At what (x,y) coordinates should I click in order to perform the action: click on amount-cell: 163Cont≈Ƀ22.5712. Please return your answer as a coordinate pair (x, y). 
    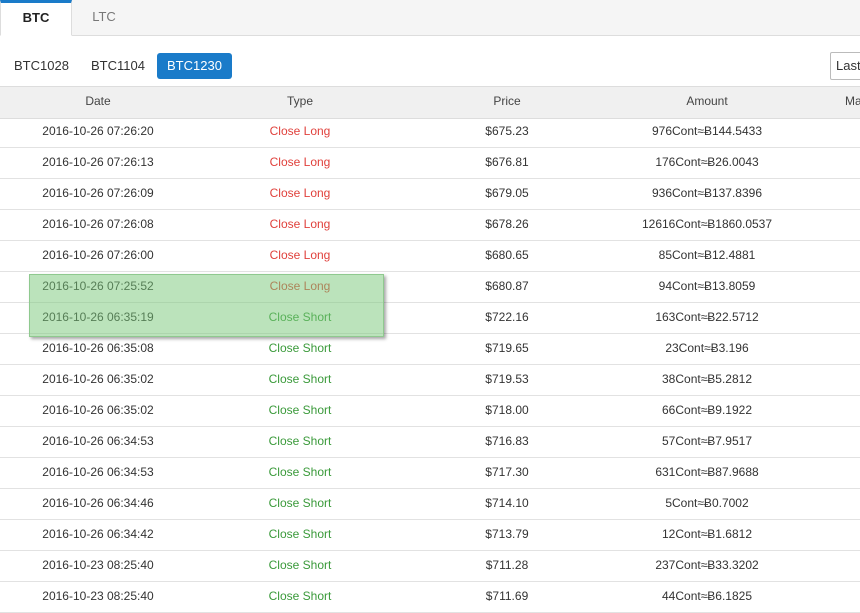
    Looking at the image, I should click on (707, 317).